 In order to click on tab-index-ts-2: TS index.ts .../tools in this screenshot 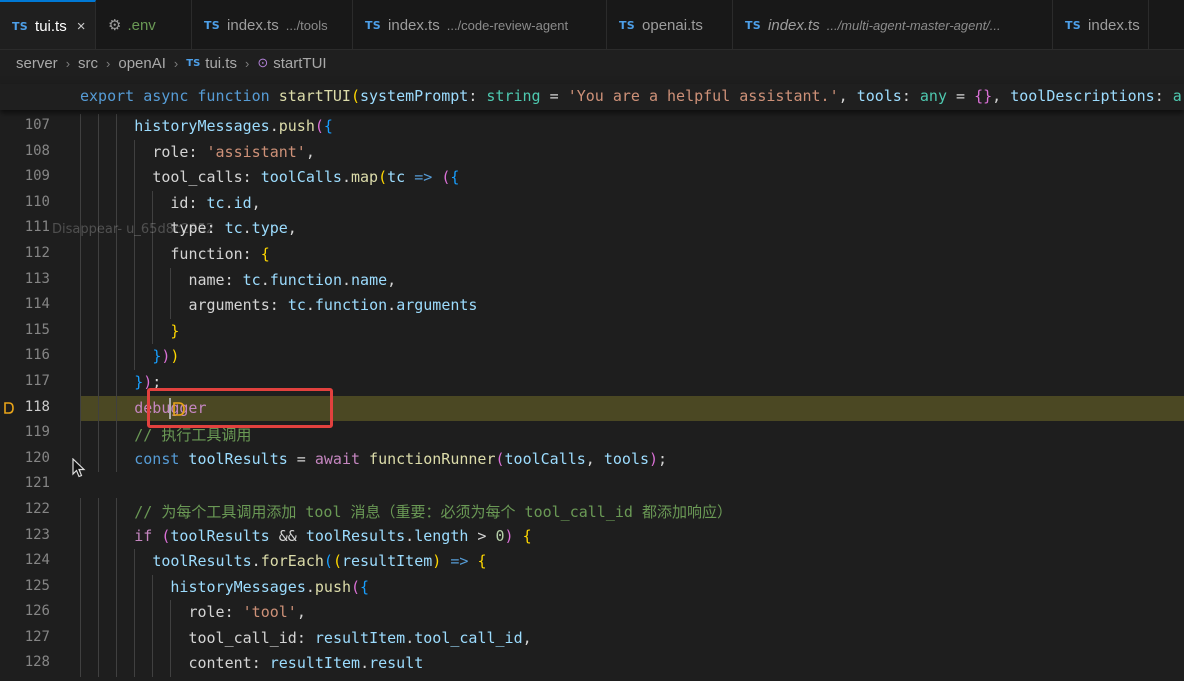, I will do `click(272, 24)`.